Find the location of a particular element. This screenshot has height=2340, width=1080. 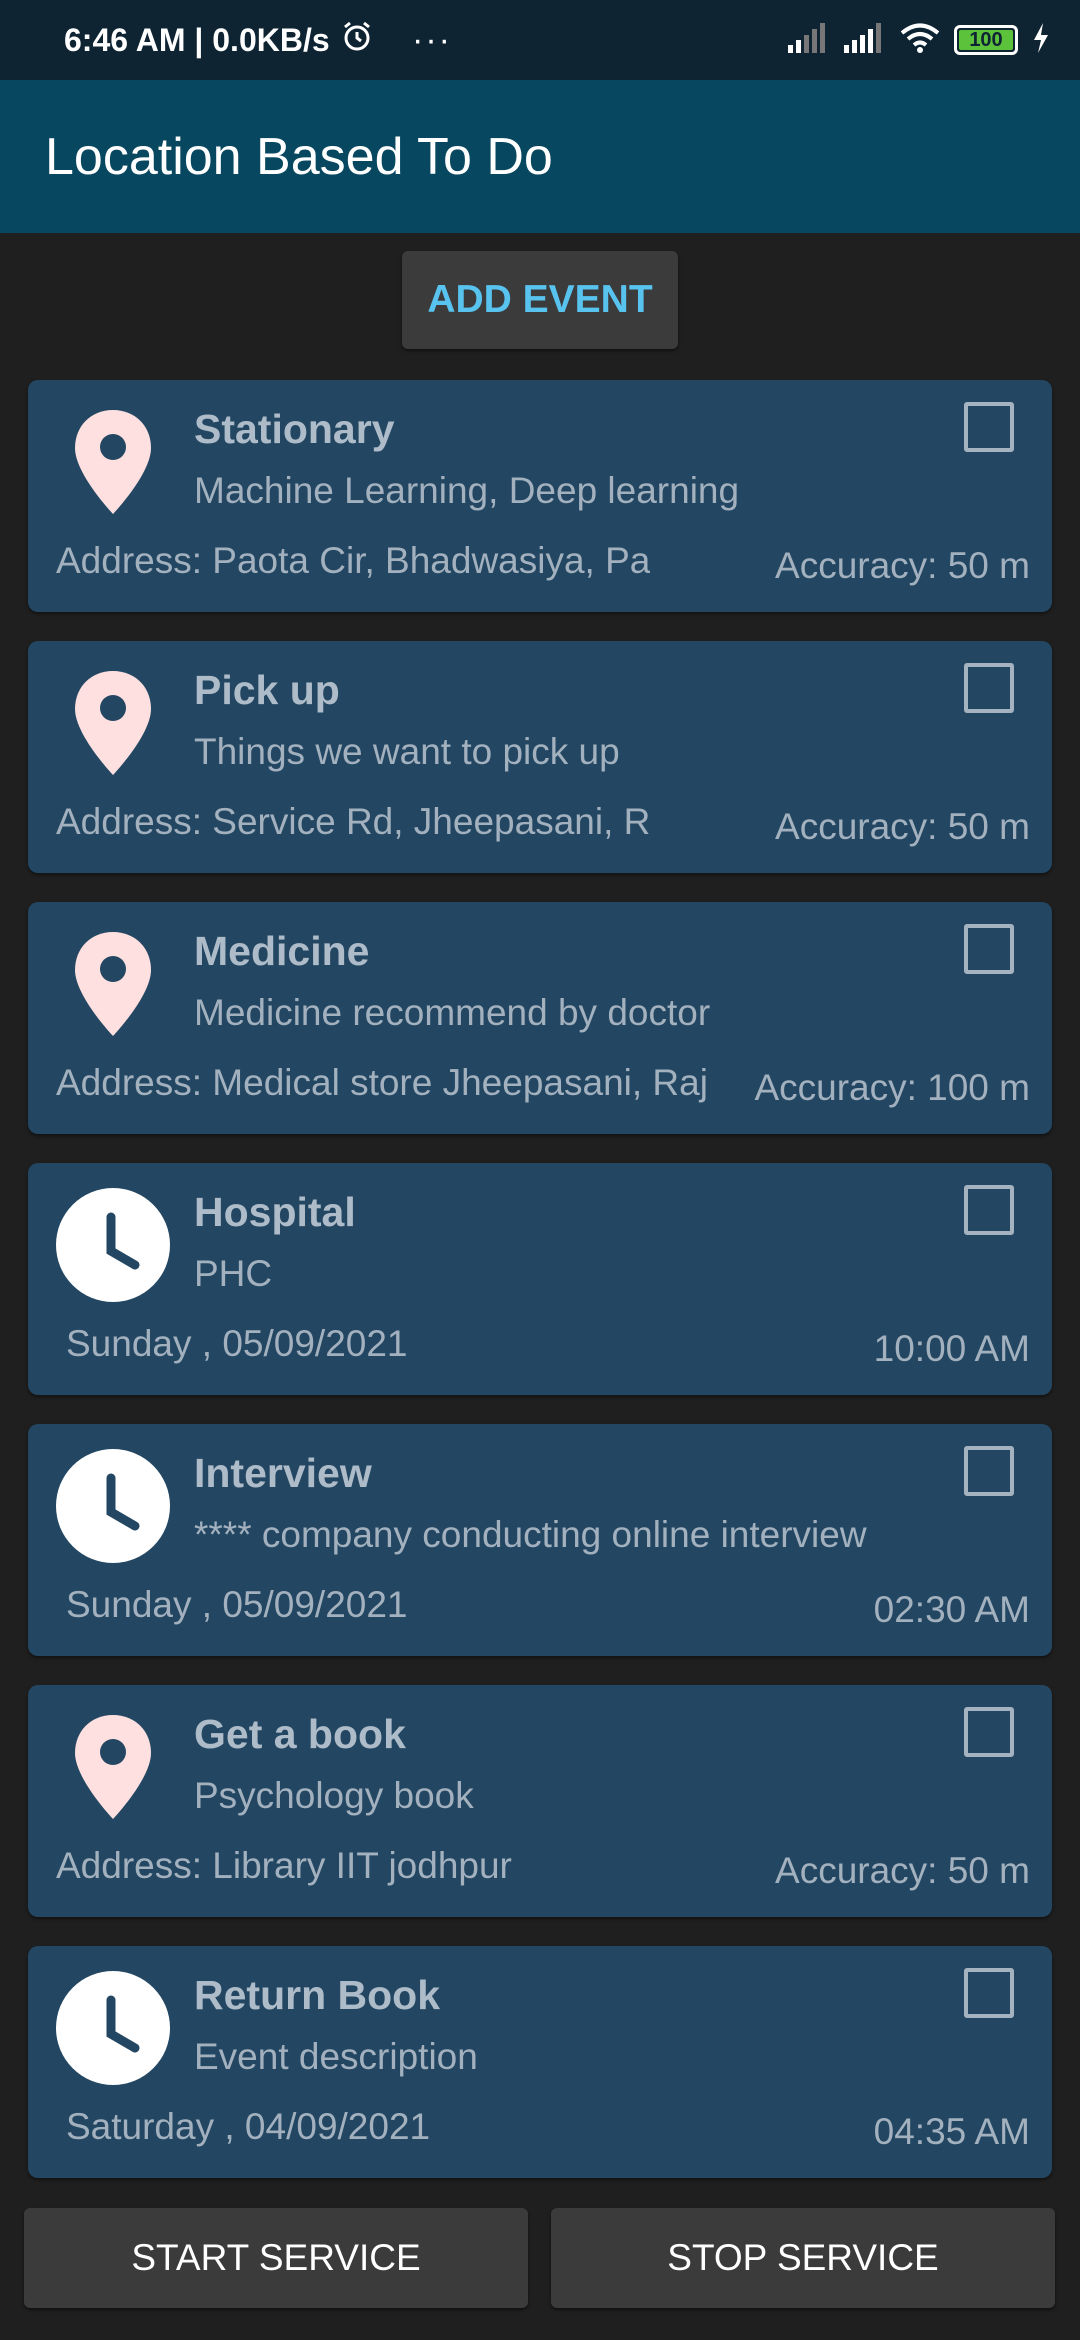

status-time-speed: 6:46 AM | 0.0KB/s is located at coordinates (197, 39).